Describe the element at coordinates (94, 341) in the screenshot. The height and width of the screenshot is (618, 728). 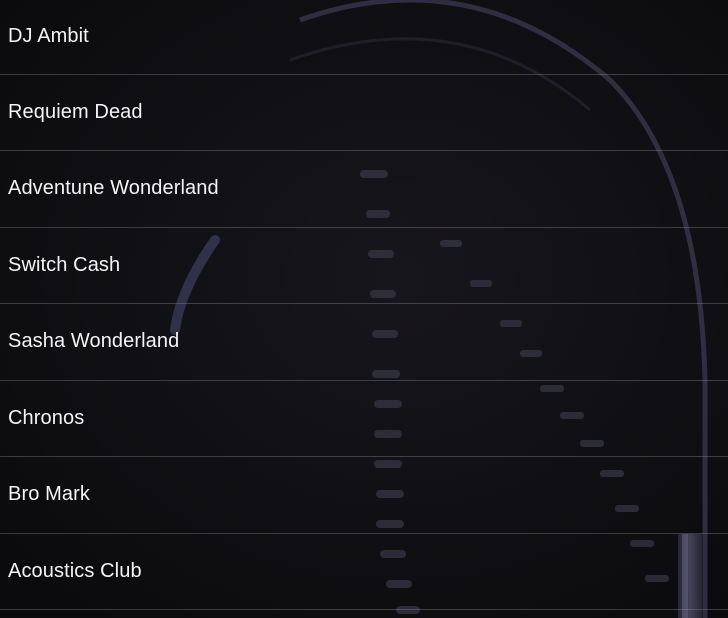
I see `artist-name: Sasha Wonderland` at that location.